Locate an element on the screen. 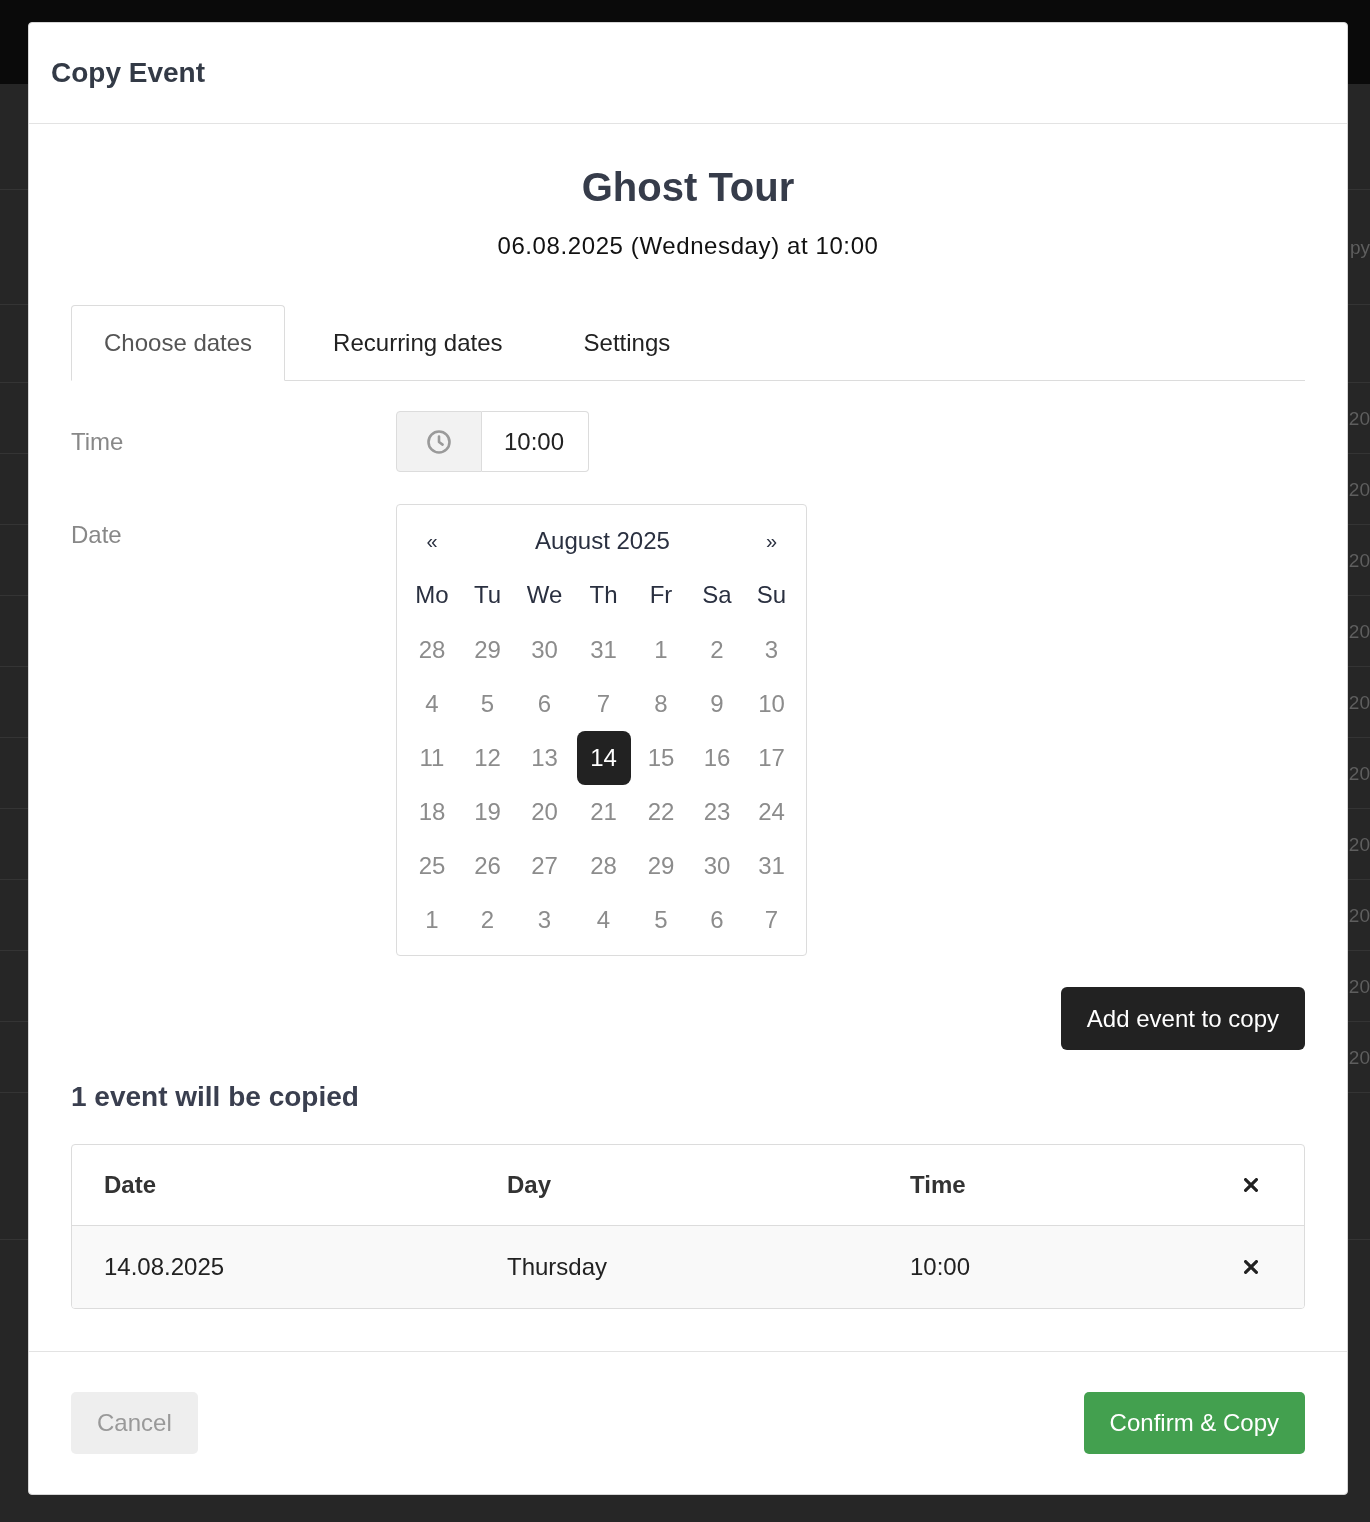  dialog-title: Copy Event is located at coordinates (128, 73).